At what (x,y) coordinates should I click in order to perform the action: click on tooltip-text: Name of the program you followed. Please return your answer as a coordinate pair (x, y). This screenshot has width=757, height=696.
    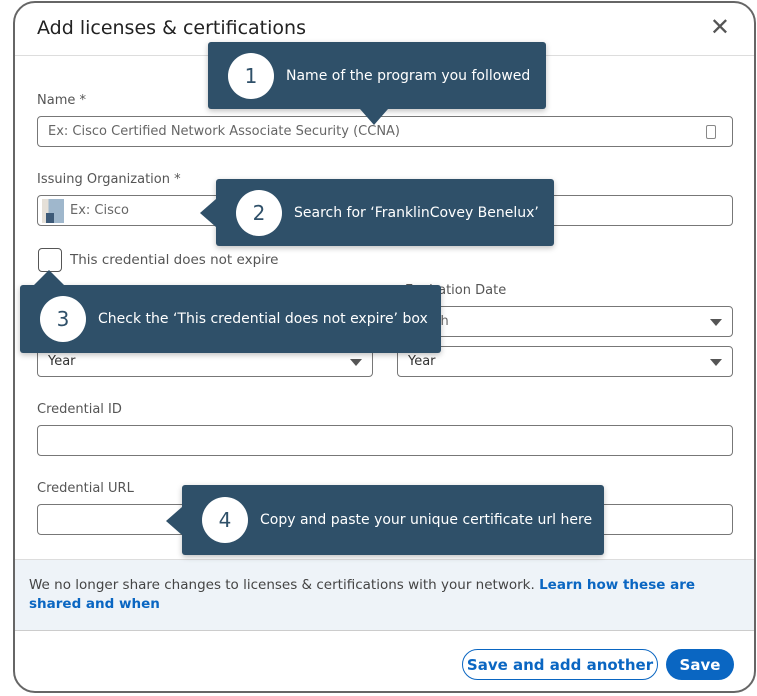
    Looking at the image, I should click on (408, 75).